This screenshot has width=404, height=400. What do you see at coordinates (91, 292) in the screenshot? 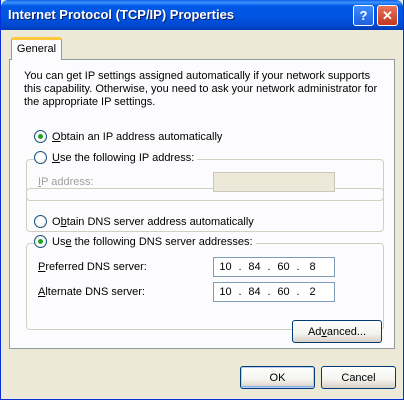
I see `alternate-dns-label: Alternate DNS server:` at bounding box center [91, 292].